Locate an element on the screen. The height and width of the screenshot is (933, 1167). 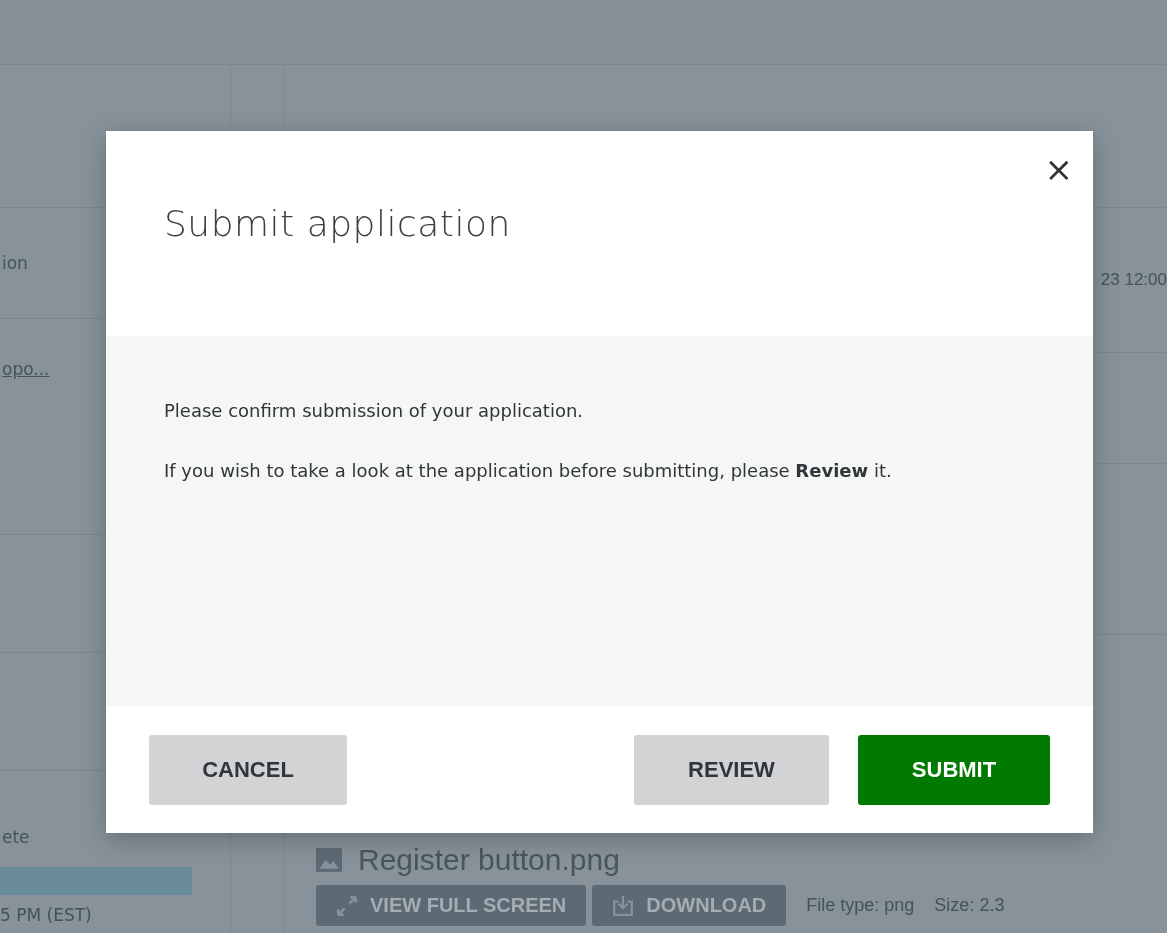
expand-arrows-icon is located at coordinates (347, 905).